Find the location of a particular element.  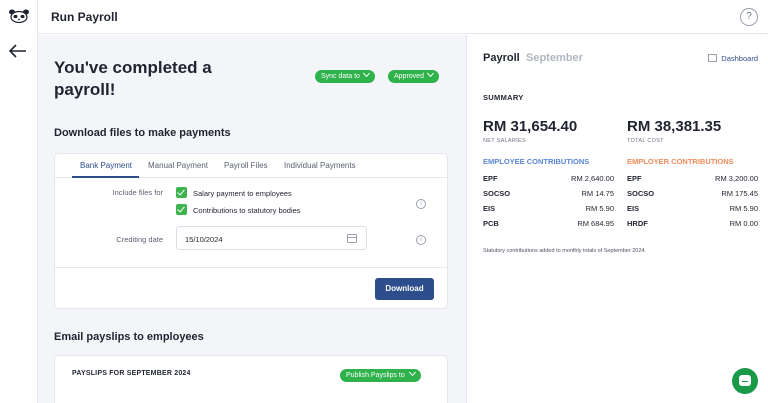

dashboard-icon is located at coordinates (713, 58).